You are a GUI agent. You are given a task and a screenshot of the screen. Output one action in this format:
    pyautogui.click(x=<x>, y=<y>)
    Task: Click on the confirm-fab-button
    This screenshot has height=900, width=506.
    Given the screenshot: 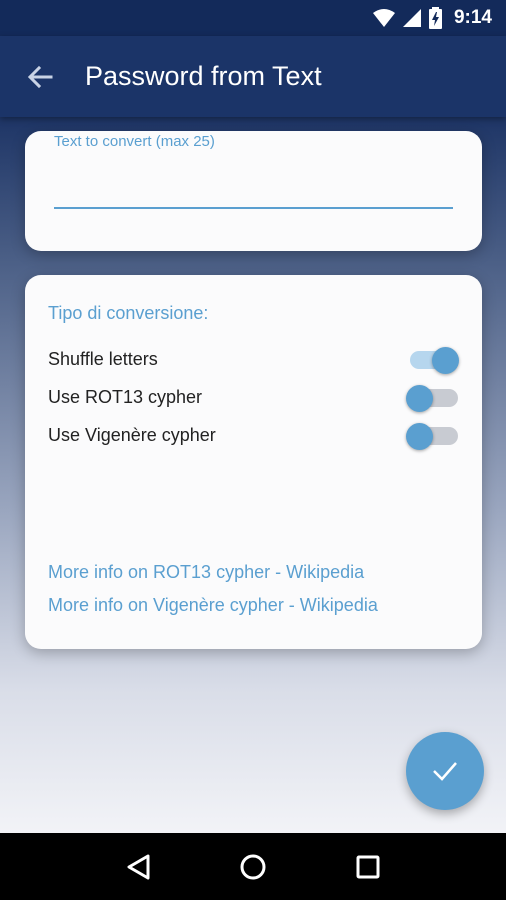 What is the action you would take?
    pyautogui.click(x=445, y=771)
    